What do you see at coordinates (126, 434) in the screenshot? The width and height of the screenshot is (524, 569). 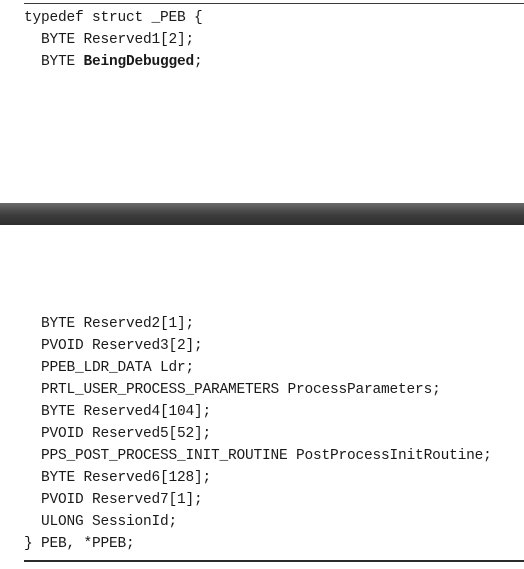 I see `code-line: PVOID Reserved5[52];` at bounding box center [126, 434].